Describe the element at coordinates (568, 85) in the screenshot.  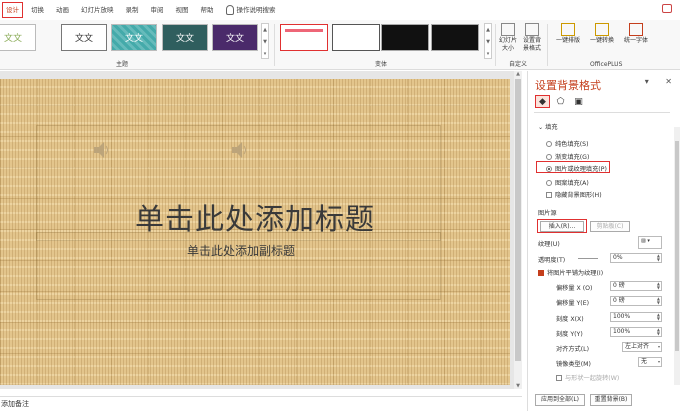
I see `pane-title: 设置背景格式` at that location.